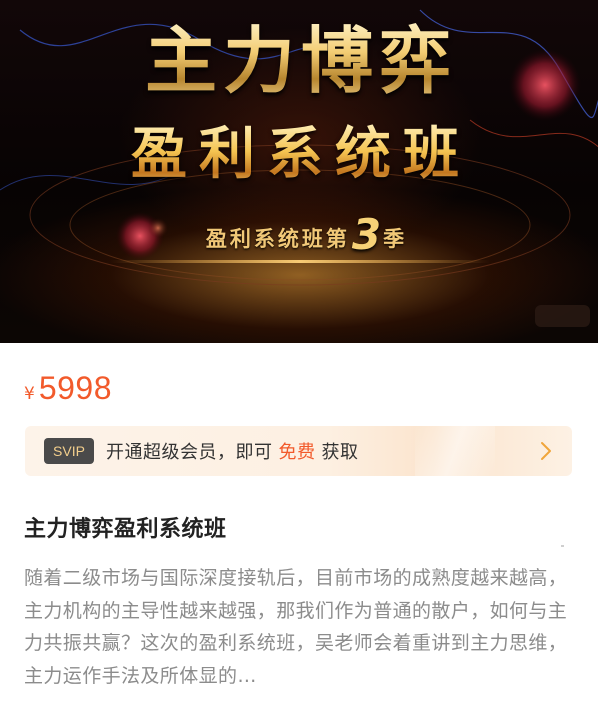 The height and width of the screenshot is (703, 602). Describe the element at coordinates (600, 351) in the screenshot. I see `page-edge` at that location.